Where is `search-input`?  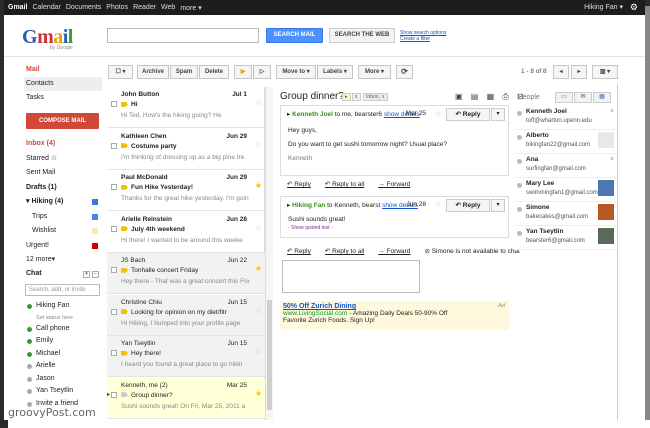 search-input is located at coordinates (183, 35).